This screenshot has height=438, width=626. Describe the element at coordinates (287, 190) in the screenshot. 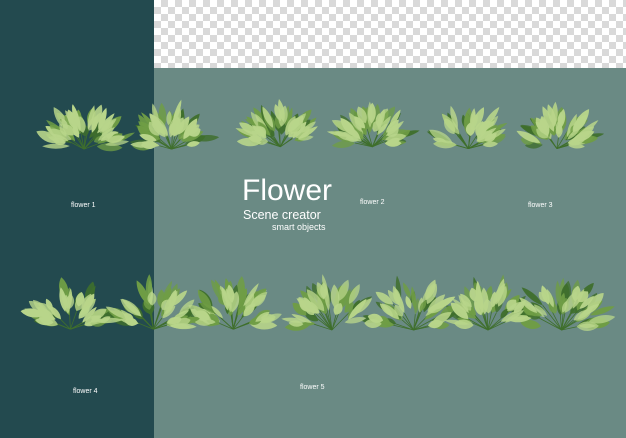

I see `heading-title: Flower` at that location.